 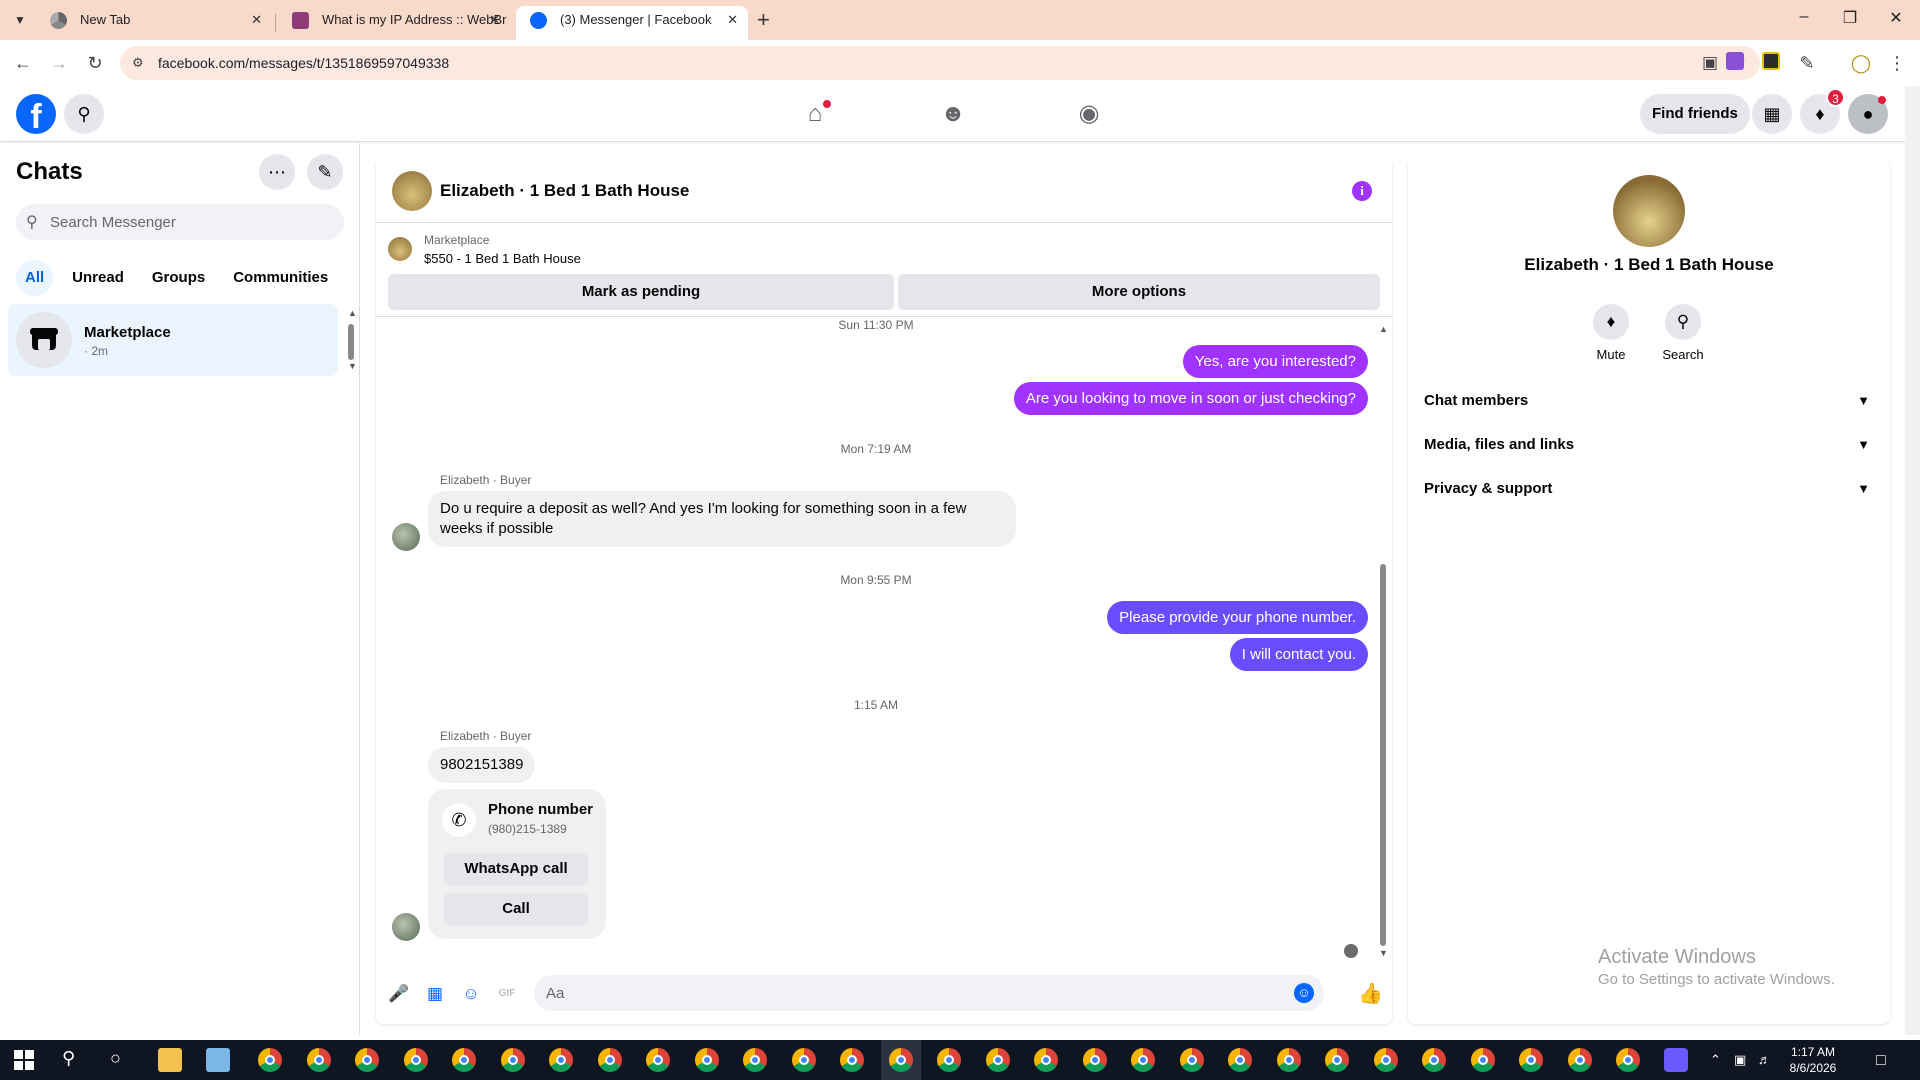 I want to click on filter-communities: Communities, so click(x=280, y=278).